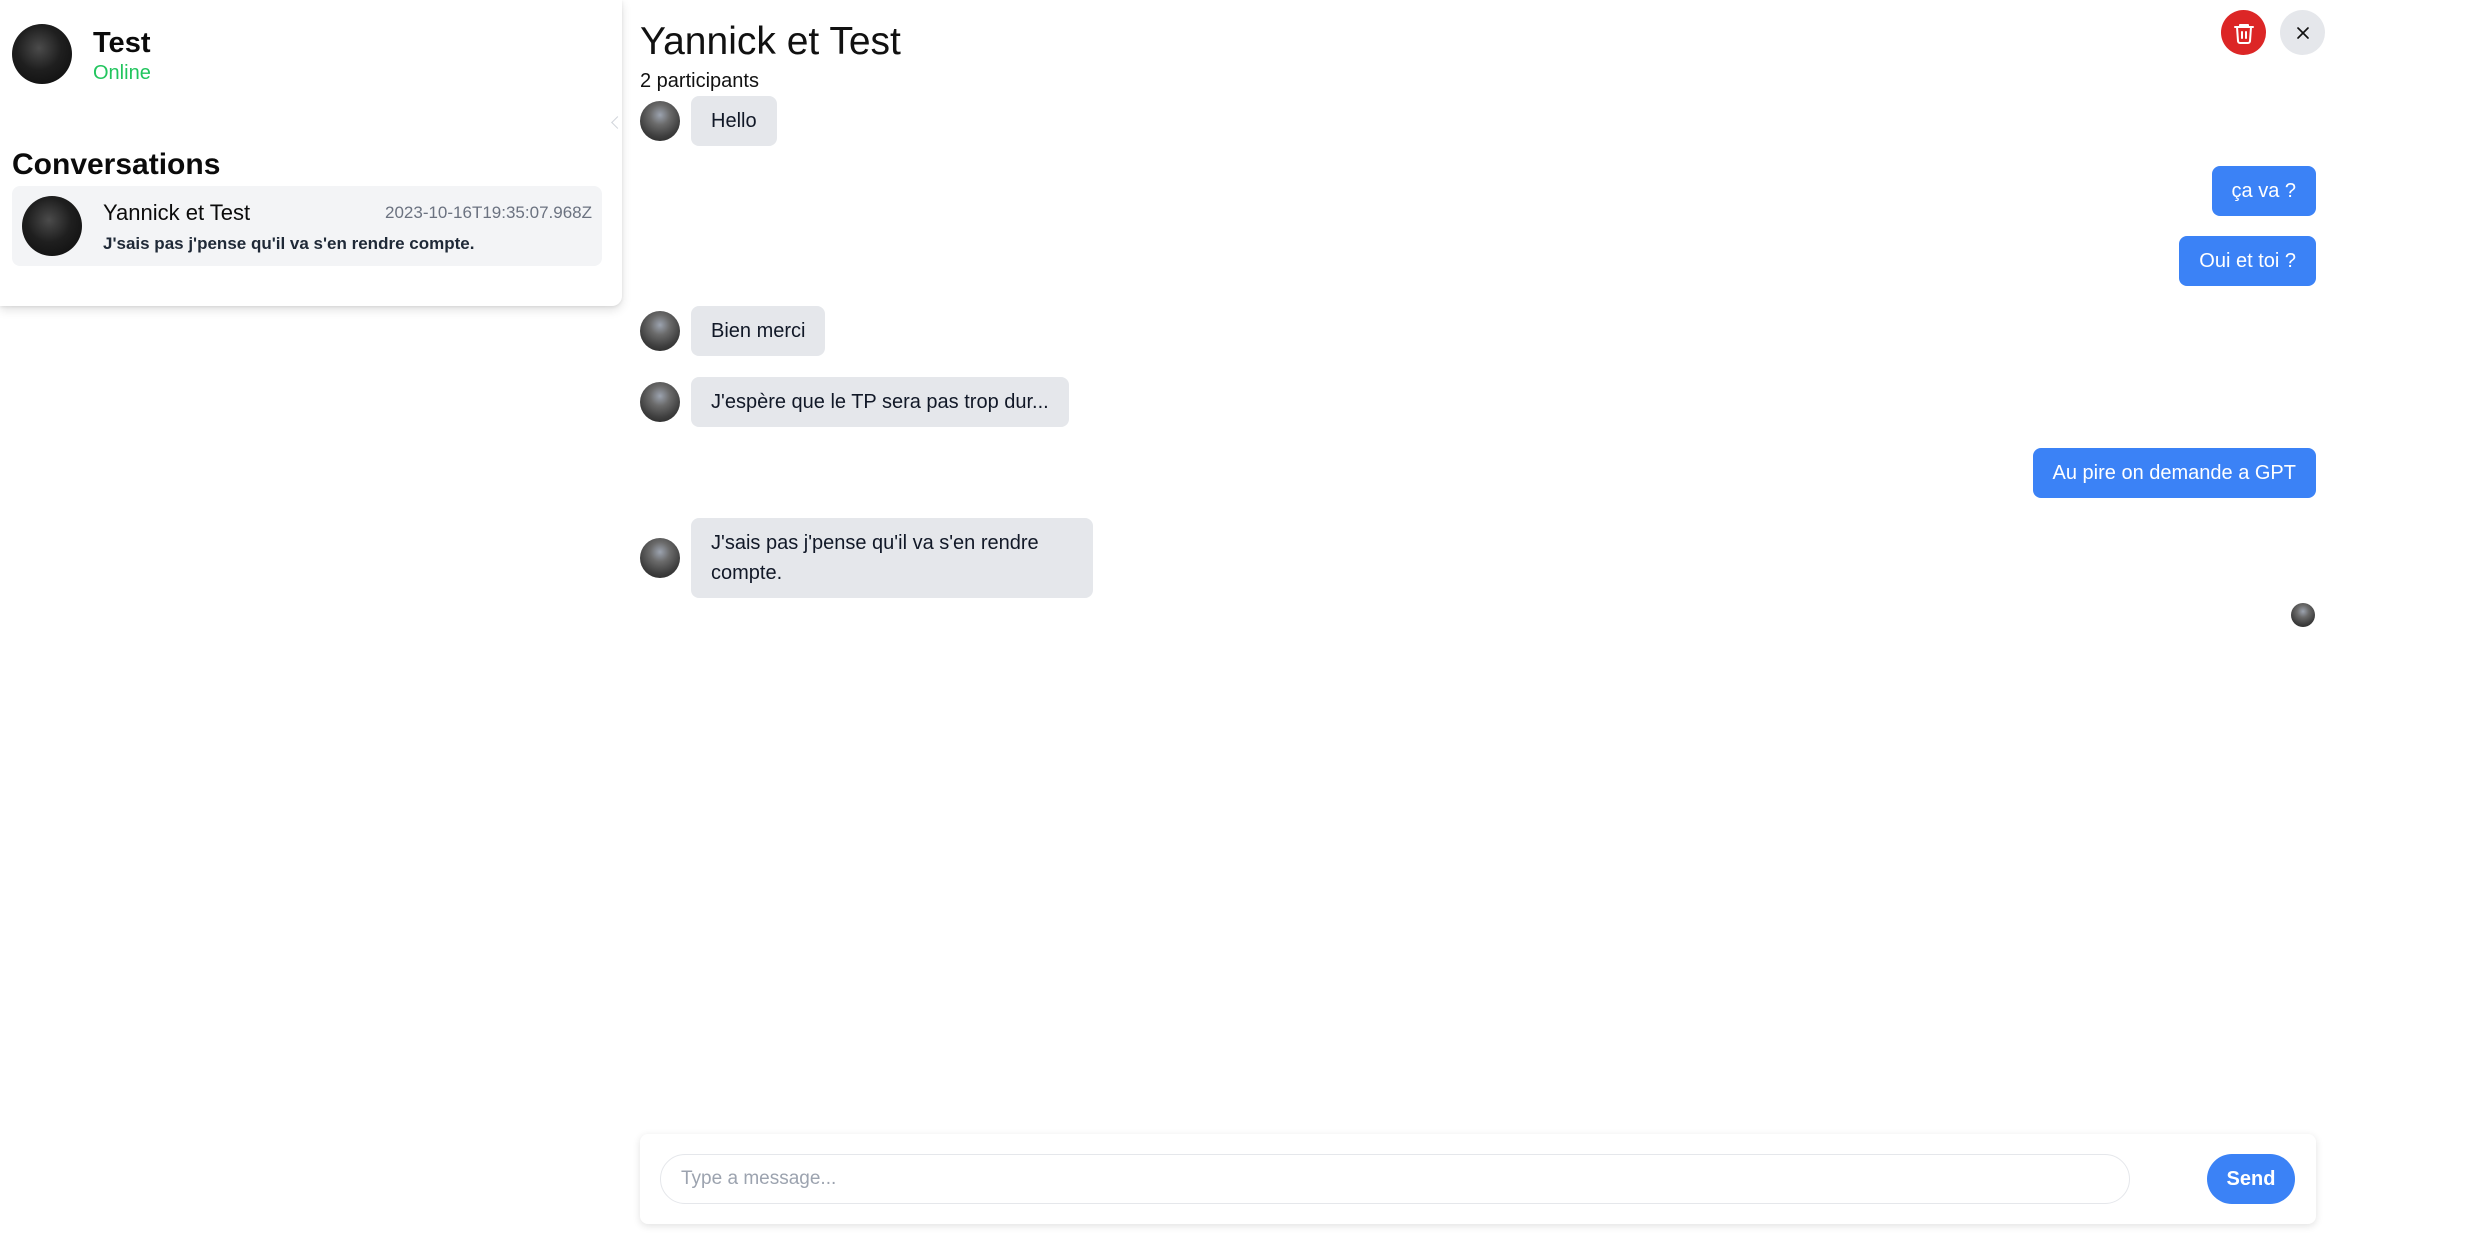  I want to click on message-composer: Send, so click(1478, 1179).